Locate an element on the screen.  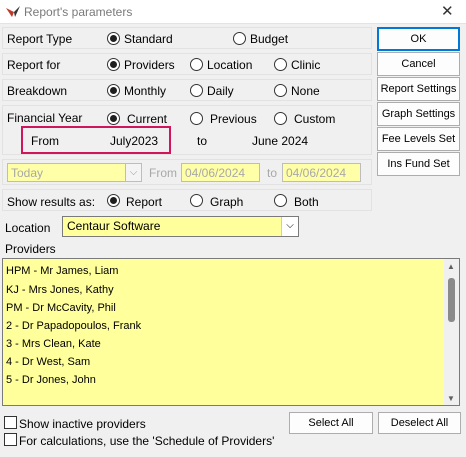
radio-none-label: None is located at coordinates (305, 91).